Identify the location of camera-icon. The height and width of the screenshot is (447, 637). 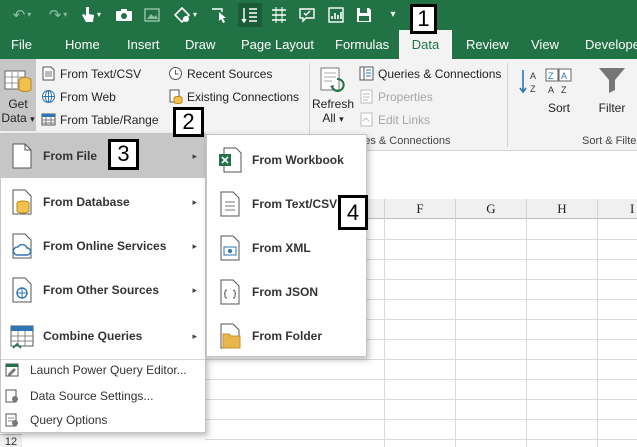
(124, 15).